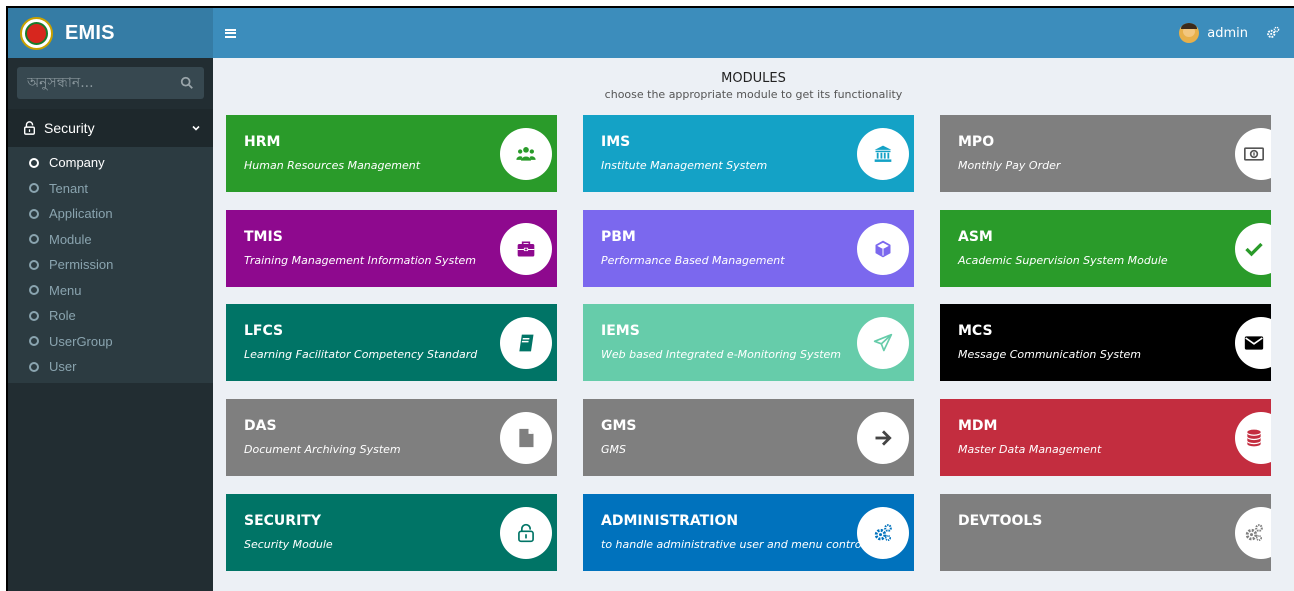 The height and width of the screenshot is (591, 1294). I want to click on sidebar-item-usergroup: UserGroup, so click(110, 342).